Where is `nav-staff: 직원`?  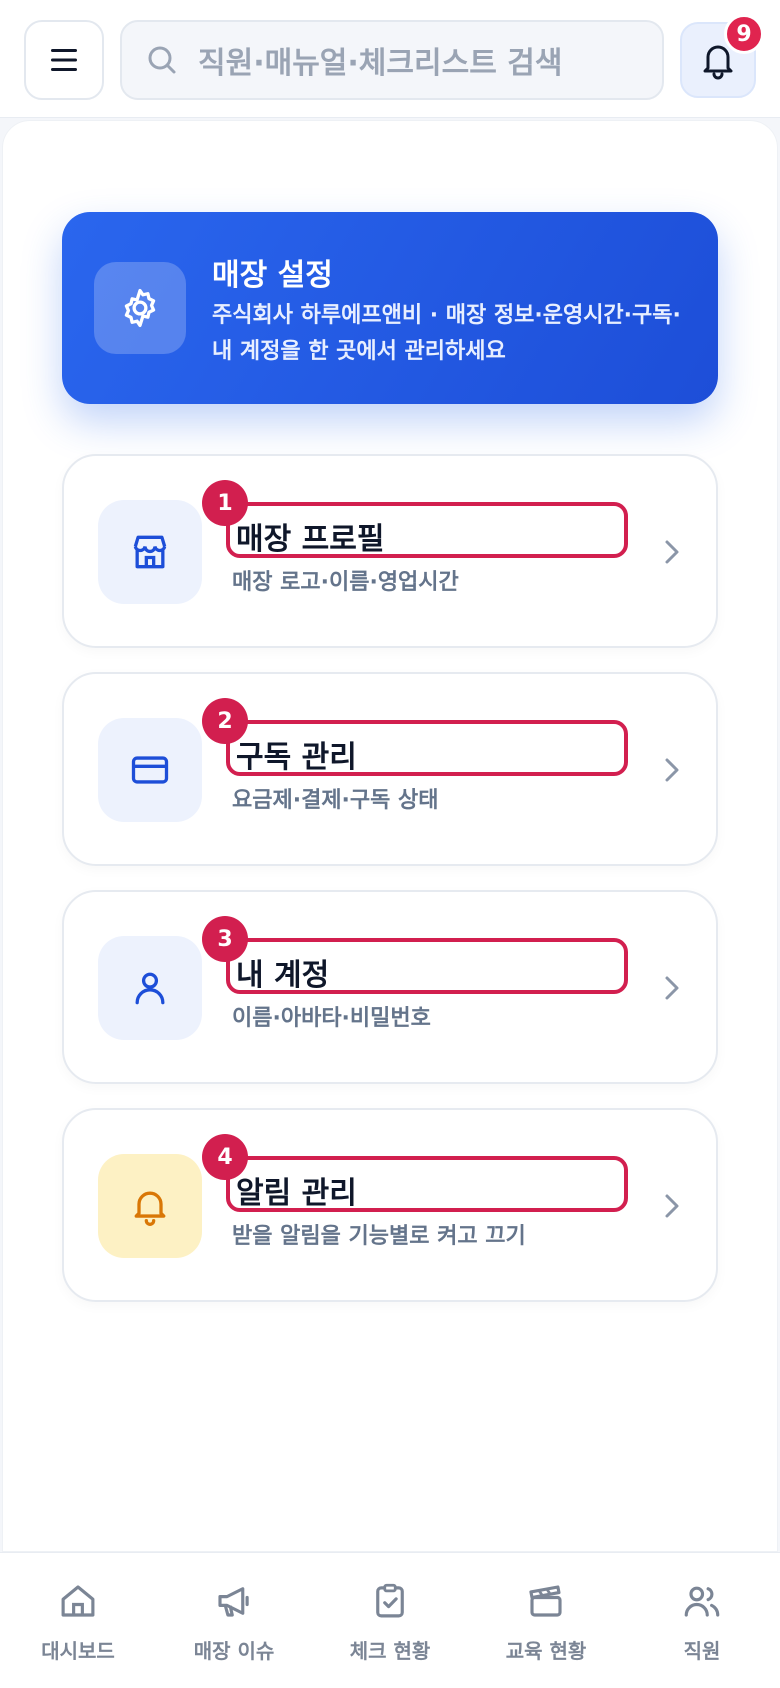 nav-staff: 직원 is located at coordinates (702, 1620).